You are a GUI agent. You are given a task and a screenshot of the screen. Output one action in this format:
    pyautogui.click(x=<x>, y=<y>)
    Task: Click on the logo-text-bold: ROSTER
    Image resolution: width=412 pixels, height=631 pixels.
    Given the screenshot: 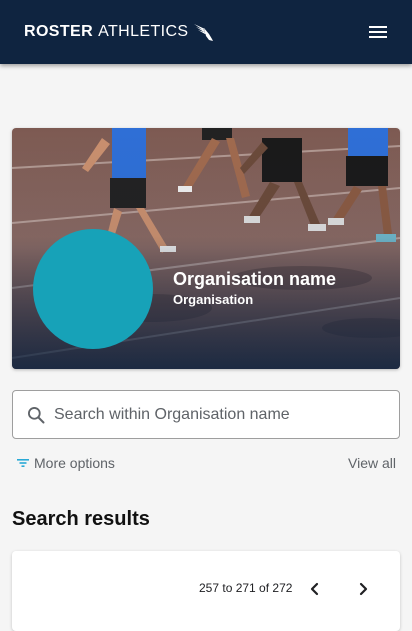 What is the action you would take?
    pyautogui.click(x=59, y=31)
    